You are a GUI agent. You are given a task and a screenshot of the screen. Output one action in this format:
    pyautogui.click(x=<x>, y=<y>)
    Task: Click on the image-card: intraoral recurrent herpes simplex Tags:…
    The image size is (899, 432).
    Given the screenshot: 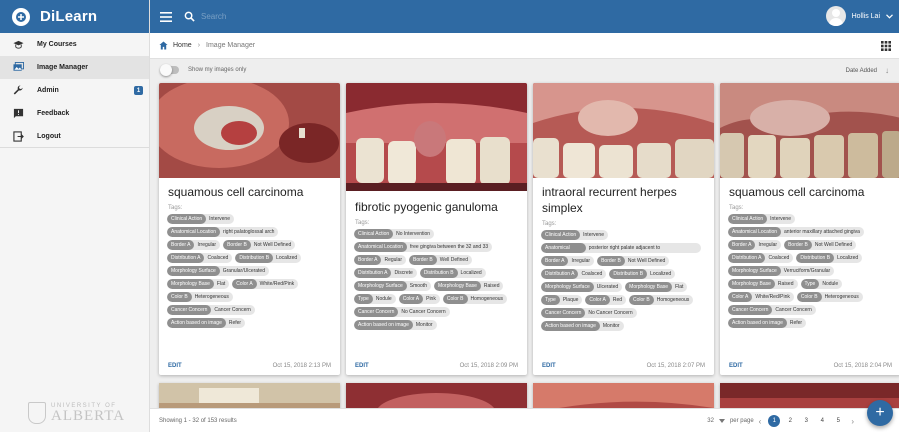 What is the action you would take?
    pyautogui.click(x=623, y=229)
    